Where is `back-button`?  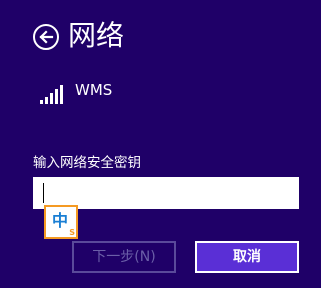
back-button is located at coordinates (46, 37).